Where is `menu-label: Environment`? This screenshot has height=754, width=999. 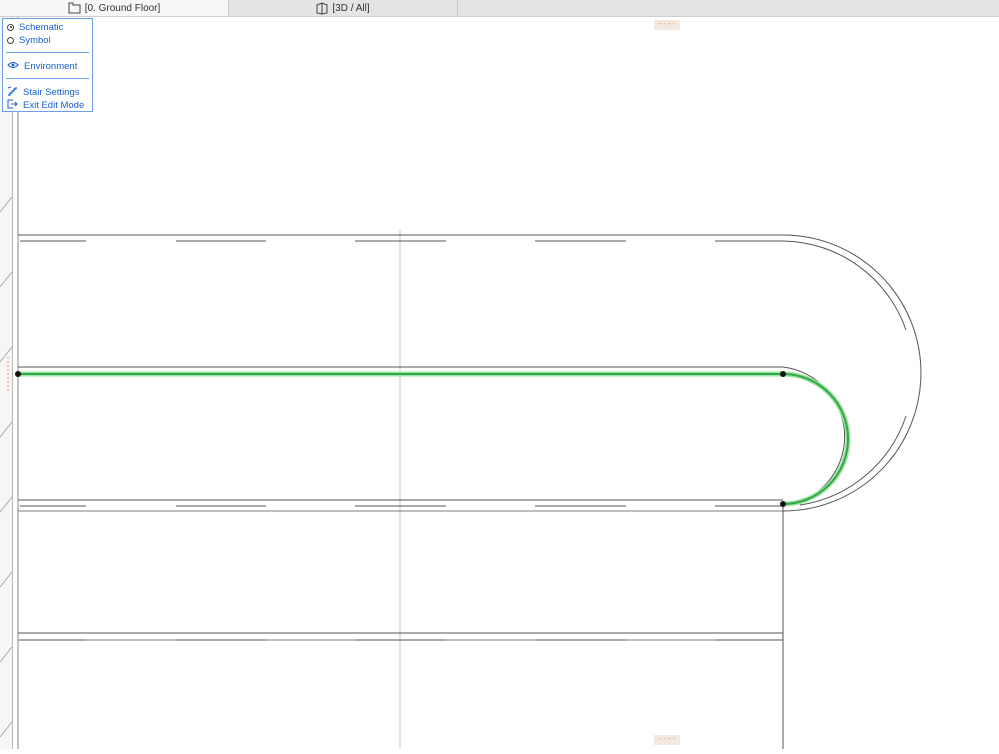 menu-label: Environment is located at coordinates (51, 66).